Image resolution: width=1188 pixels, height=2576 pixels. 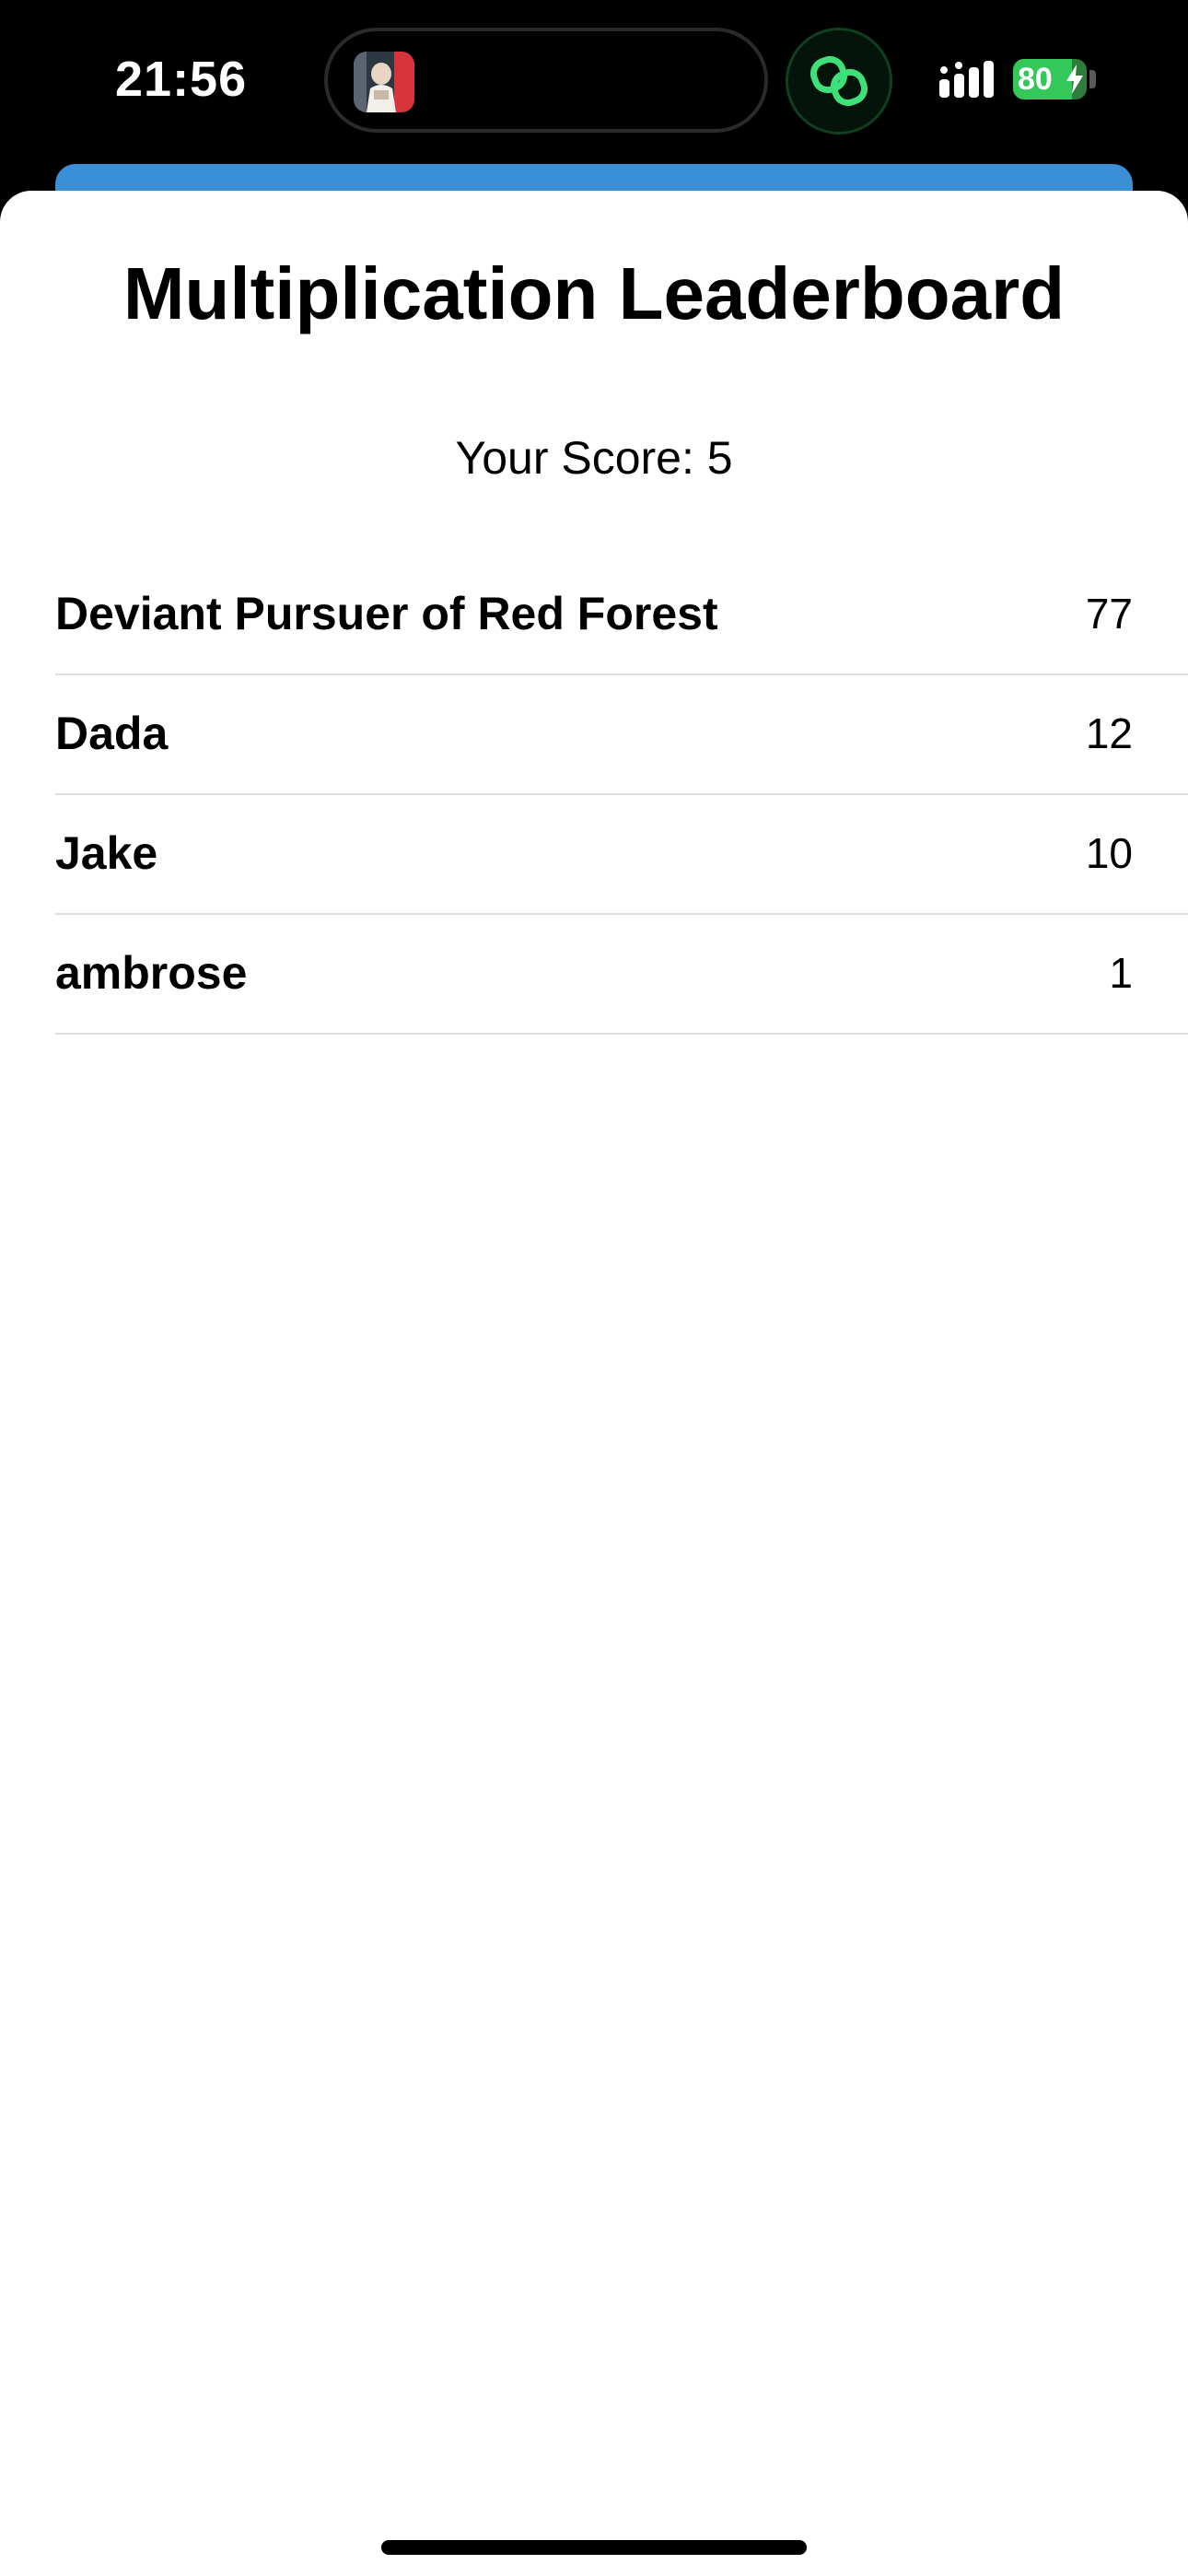 What do you see at coordinates (112, 733) in the screenshot?
I see `player-name: Dada` at bounding box center [112, 733].